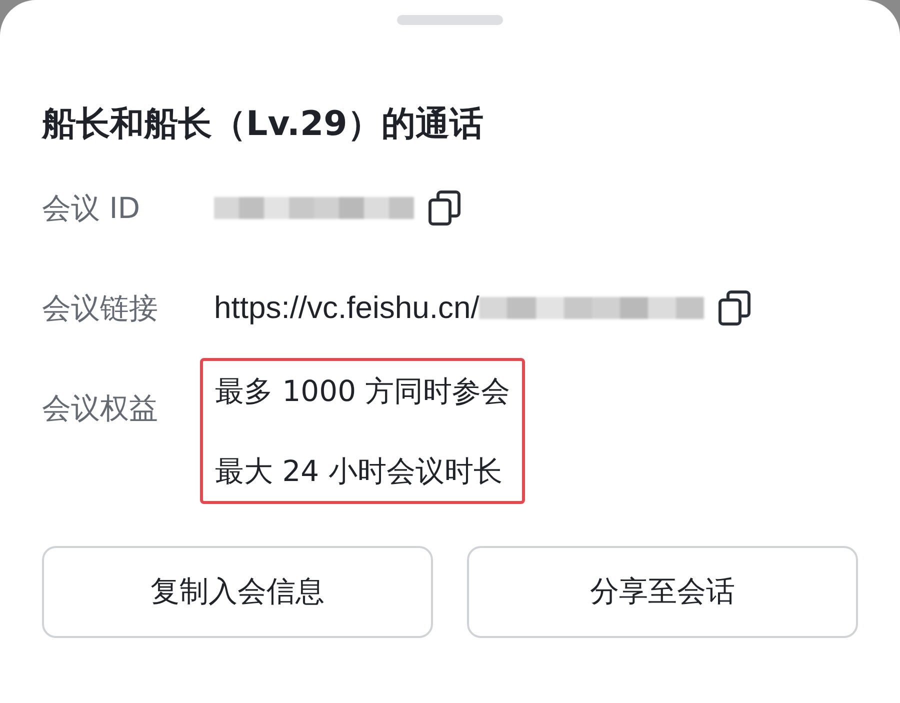  Describe the element at coordinates (662, 592) in the screenshot. I see `action-button: 分享至会话` at that location.